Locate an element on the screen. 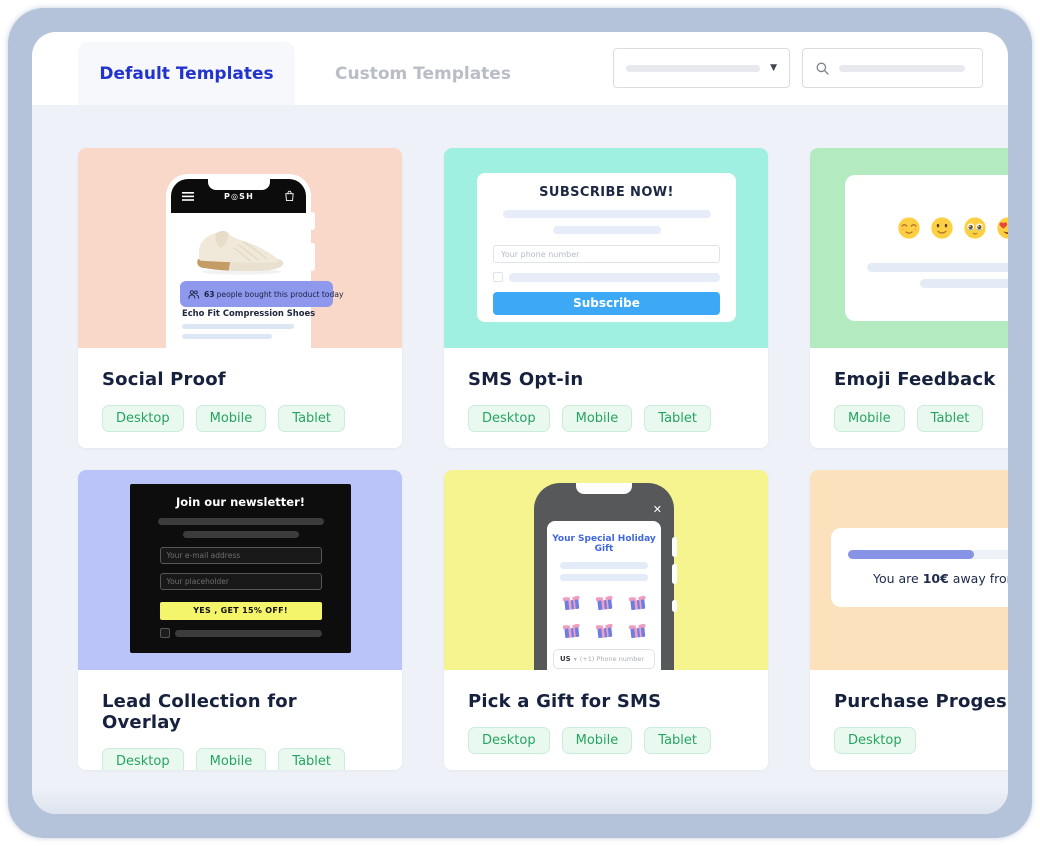  email-field: Your e-mail address is located at coordinates (240, 555).